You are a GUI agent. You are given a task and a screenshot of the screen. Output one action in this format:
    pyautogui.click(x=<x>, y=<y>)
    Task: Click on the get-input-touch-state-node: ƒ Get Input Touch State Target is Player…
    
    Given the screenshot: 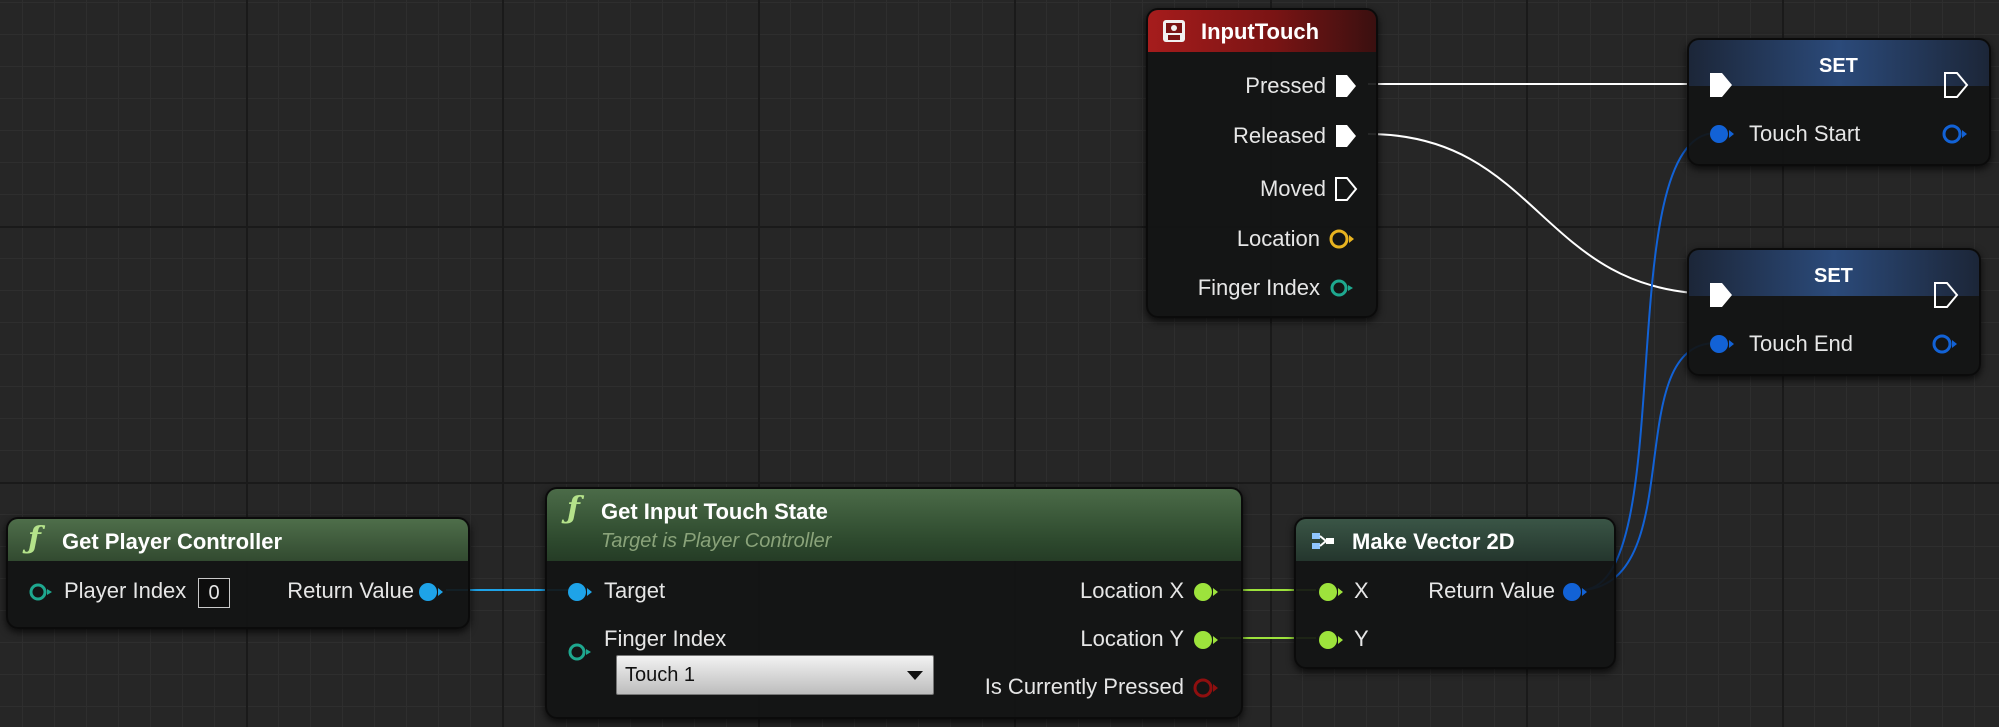 What is the action you would take?
    pyautogui.click(x=894, y=603)
    